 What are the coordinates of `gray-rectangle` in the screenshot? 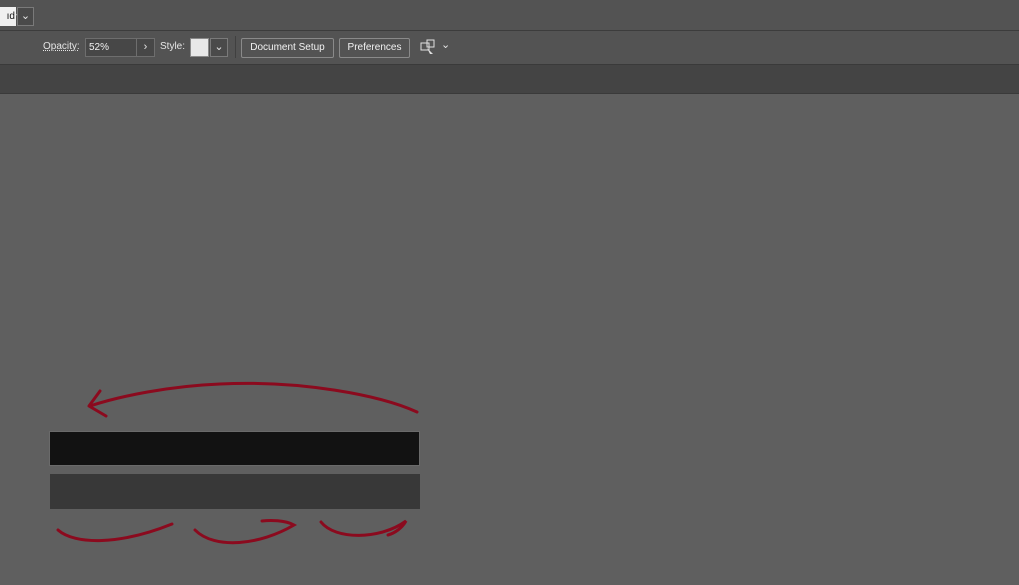 It's located at (235, 491).